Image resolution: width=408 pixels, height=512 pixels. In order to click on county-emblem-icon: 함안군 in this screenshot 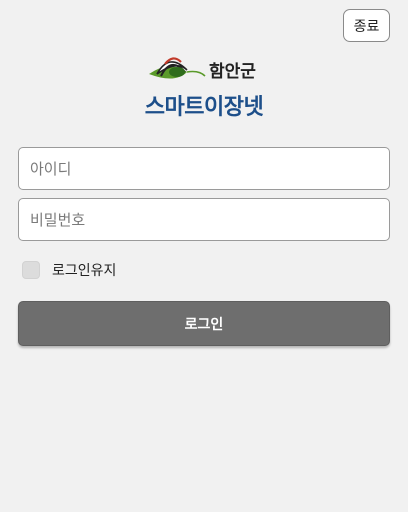, I will do `click(204, 69)`.